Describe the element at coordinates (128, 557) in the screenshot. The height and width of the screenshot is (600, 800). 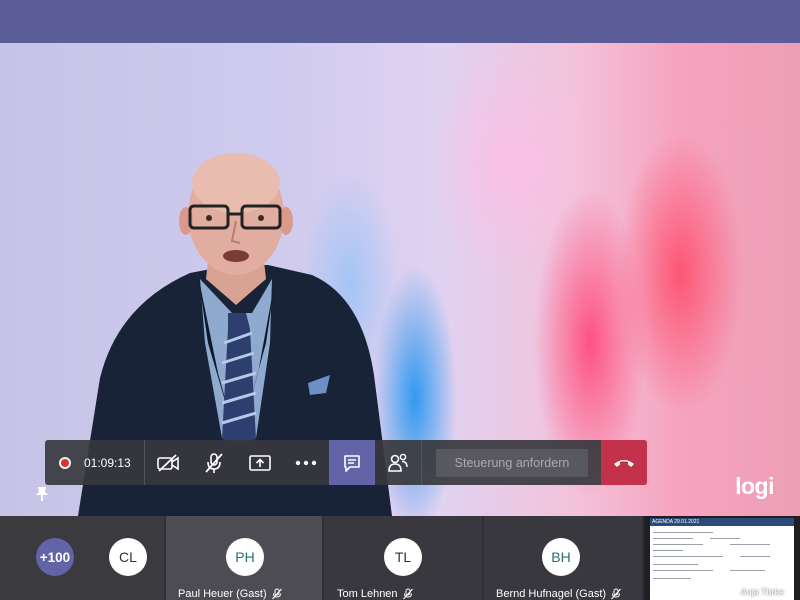
I see `avatar-cl: CL` at that location.